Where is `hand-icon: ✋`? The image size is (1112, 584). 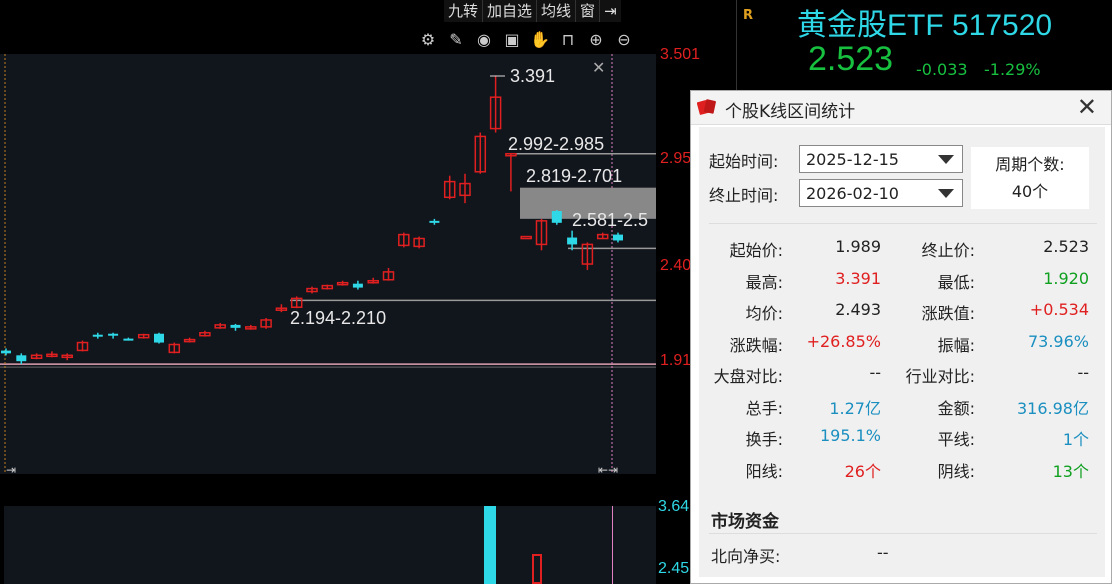
hand-icon: ✋ is located at coordinates (540, 40).